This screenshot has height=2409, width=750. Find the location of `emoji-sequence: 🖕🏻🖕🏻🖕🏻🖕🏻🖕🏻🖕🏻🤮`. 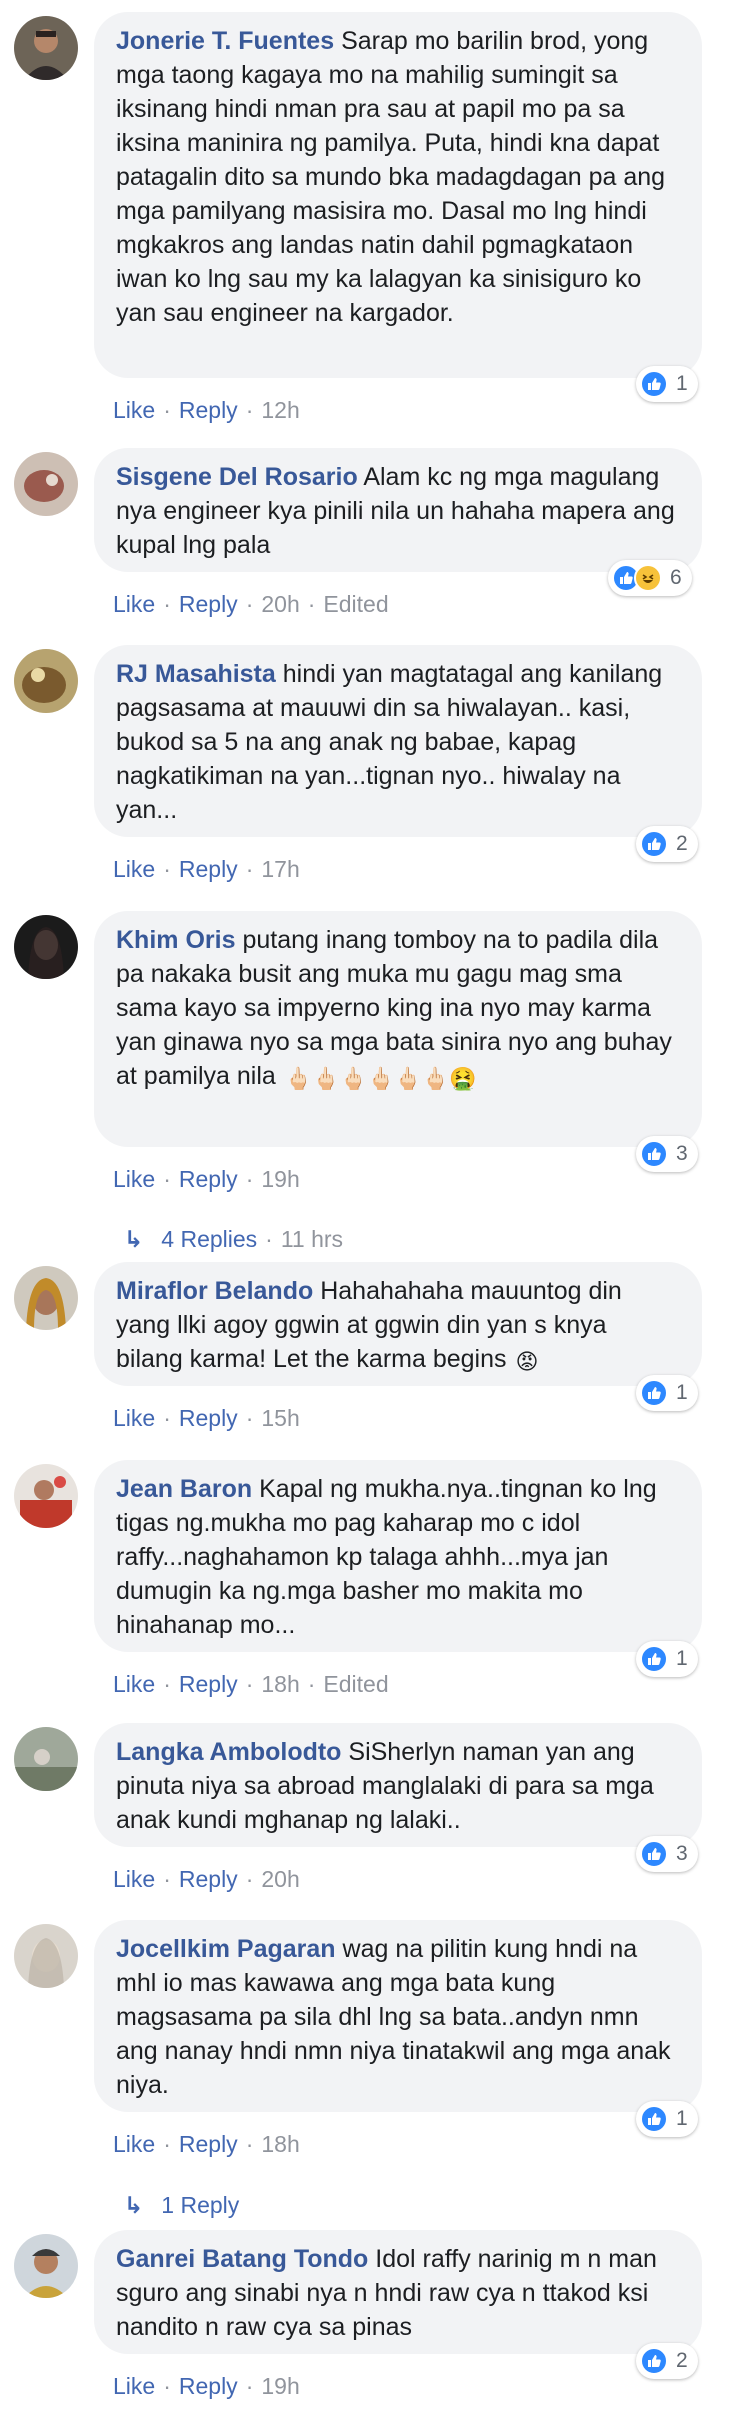

emoji-sequence: 🖕🏻🖕🏻🖕🏻🖕🏻🖕🏻🖕🏻🤮 is located at coordinates (380, 1078).